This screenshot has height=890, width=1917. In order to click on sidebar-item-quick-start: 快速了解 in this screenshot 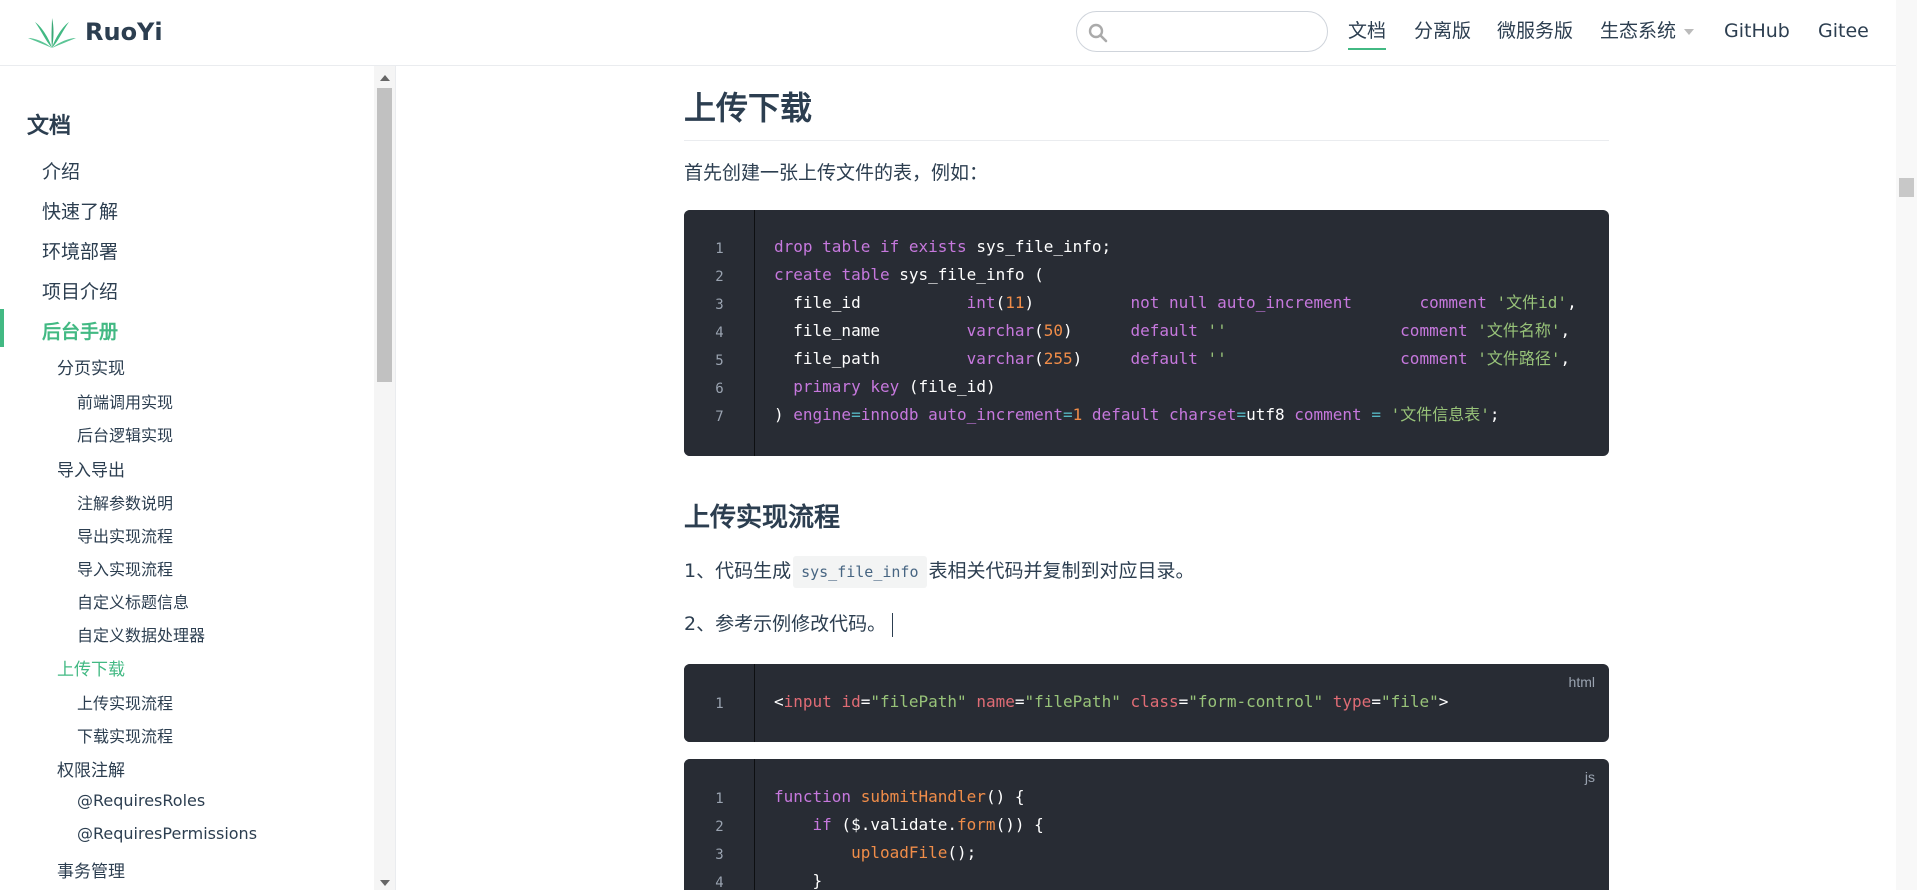, I will do `click(80, 210)`.